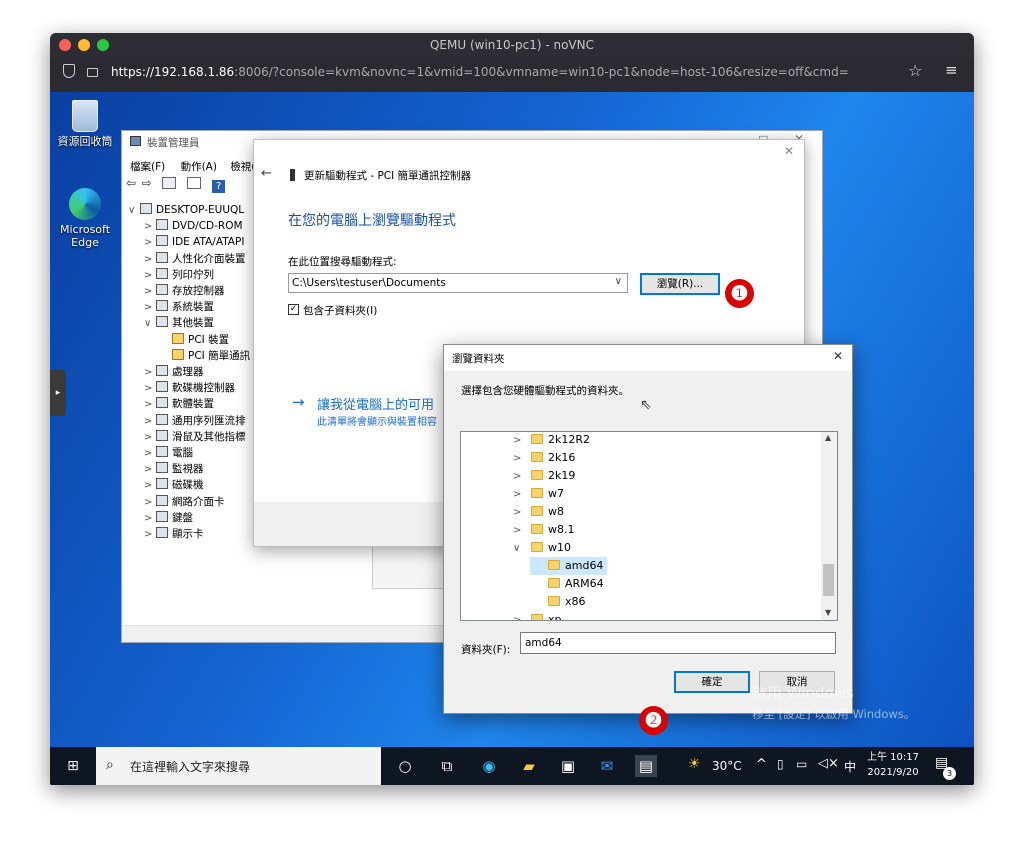 This screenshot has height=850, width=1024. I want to click on novnc-sidebar-handle: ▸, so click(58, 393).